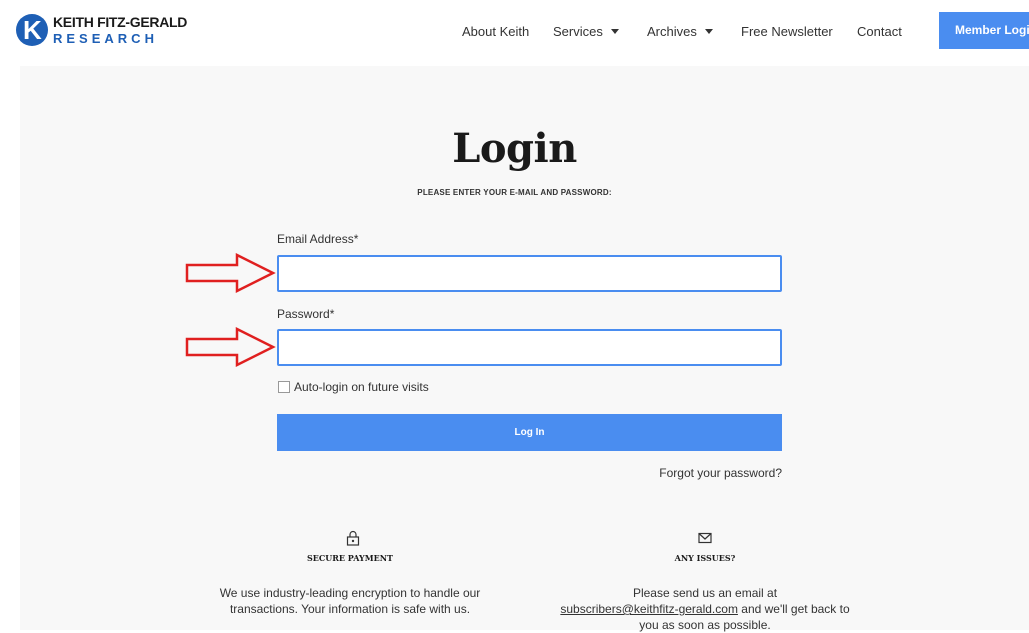 Image resolution: width=1029 pixels, height=633 pixels. I want to click on password-field, so click(529, 347).